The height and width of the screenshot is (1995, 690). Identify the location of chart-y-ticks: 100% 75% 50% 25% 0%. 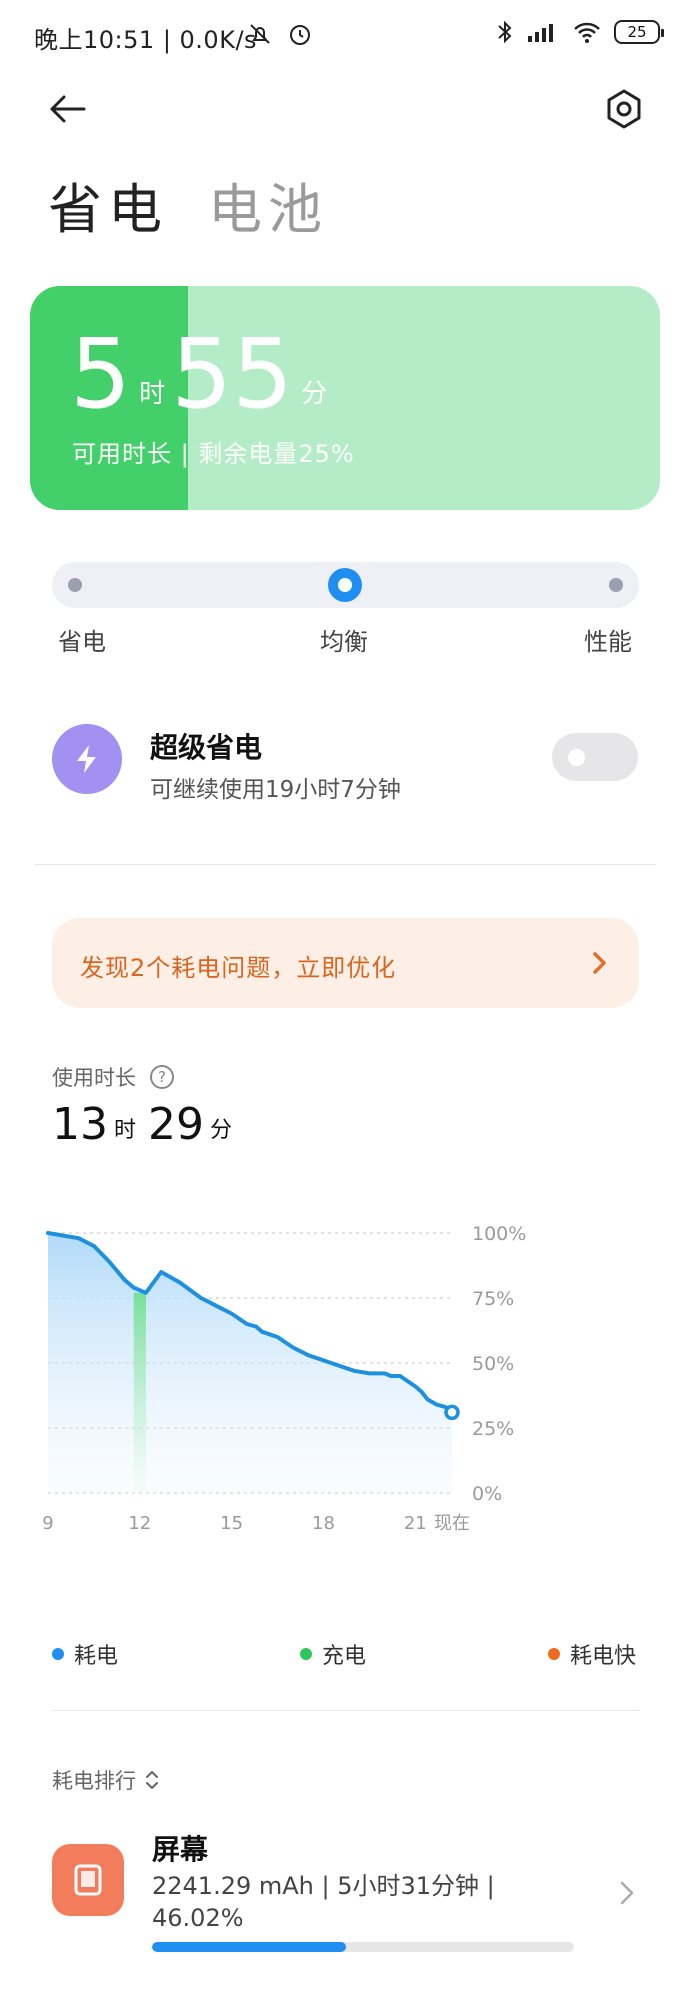
(499, 1364).